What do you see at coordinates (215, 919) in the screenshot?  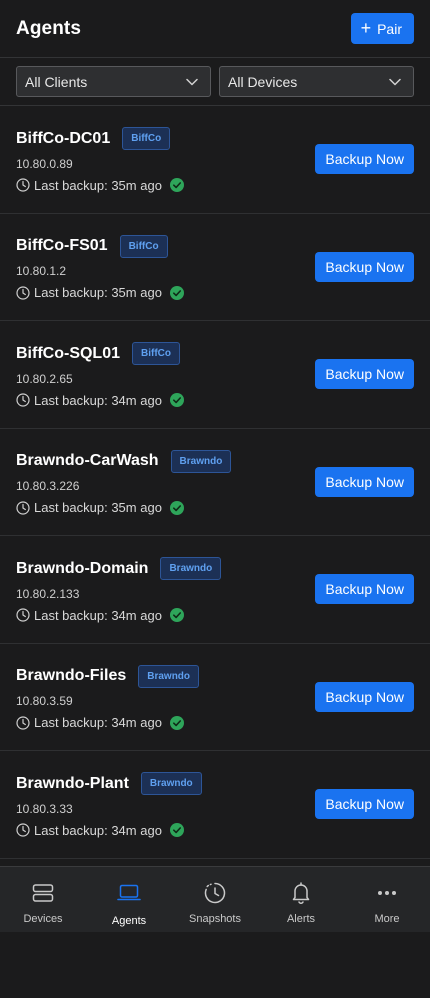 I see `nav-snapshots-label: Snapshots` at bounding box center [215, 919].